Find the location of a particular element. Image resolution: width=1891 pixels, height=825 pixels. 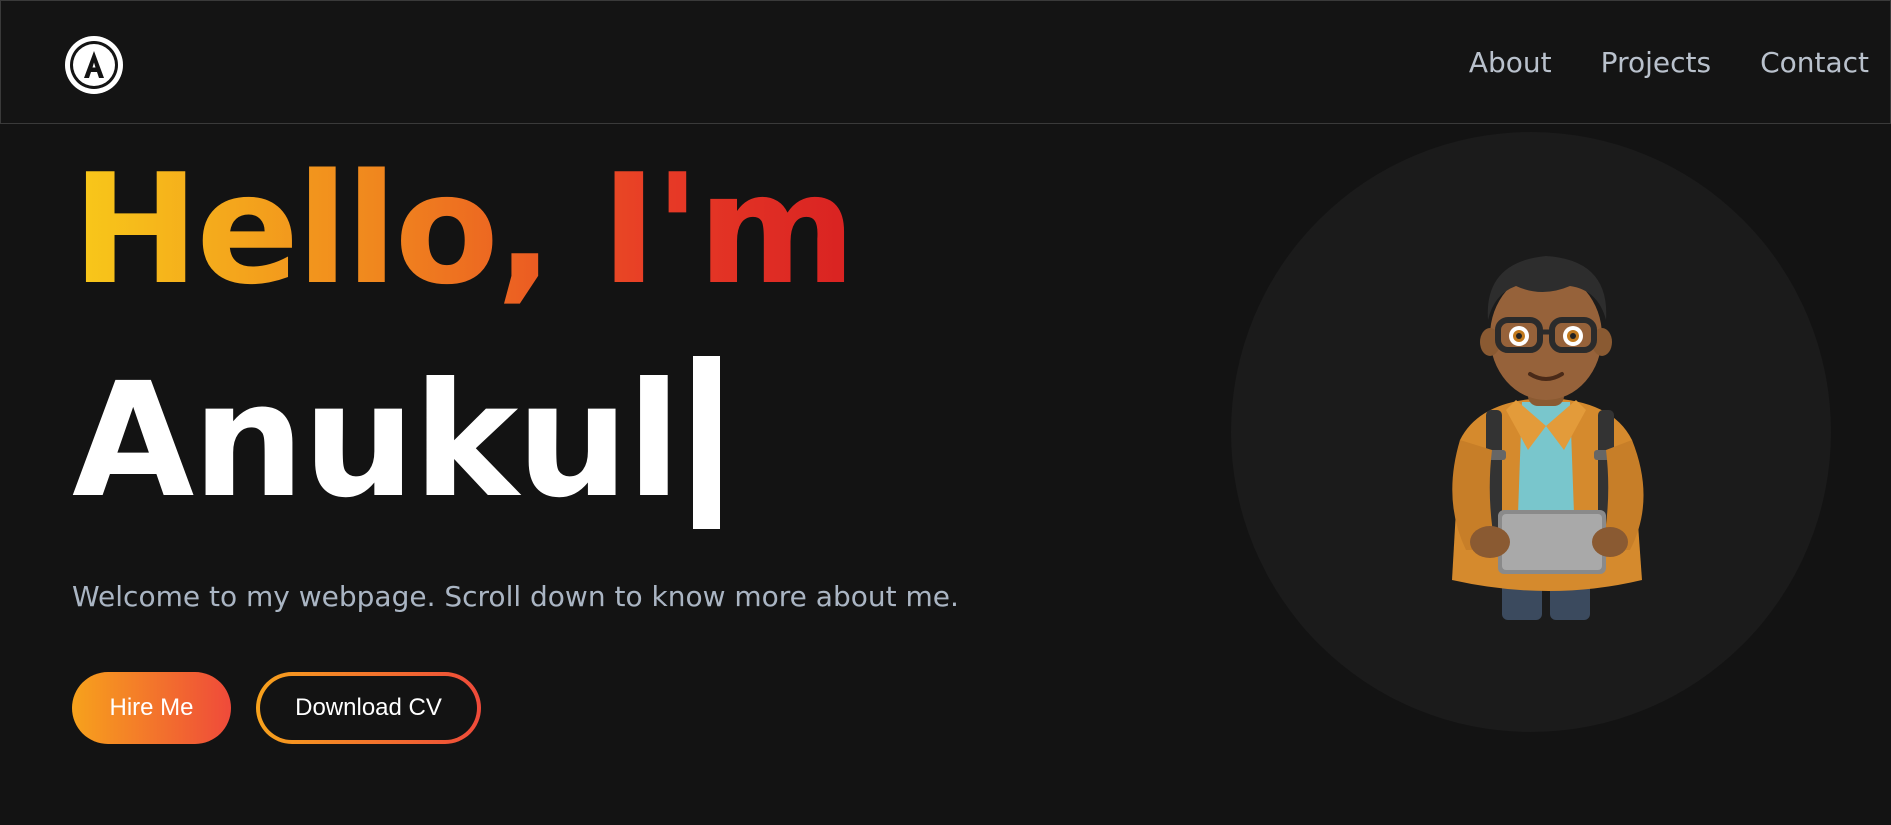

download-cv-label: Download CV is located at coordinates (368, 708).